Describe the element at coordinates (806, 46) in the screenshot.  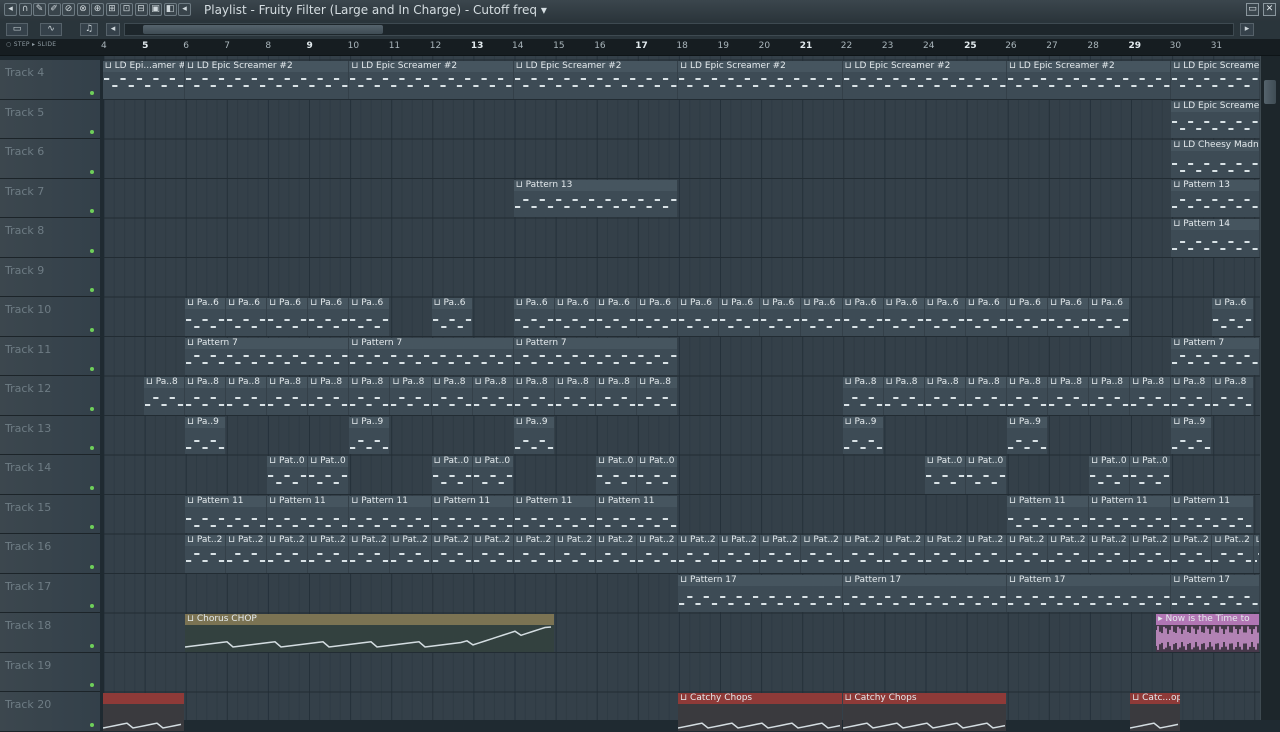
I see `ruler-bar-21: 21` at that location.